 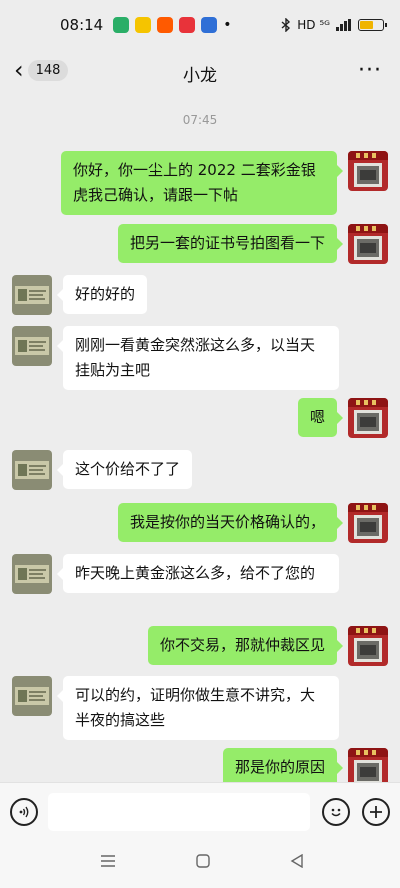 I want to click on unread-count-badge: 148, so click(x=48, y=70).